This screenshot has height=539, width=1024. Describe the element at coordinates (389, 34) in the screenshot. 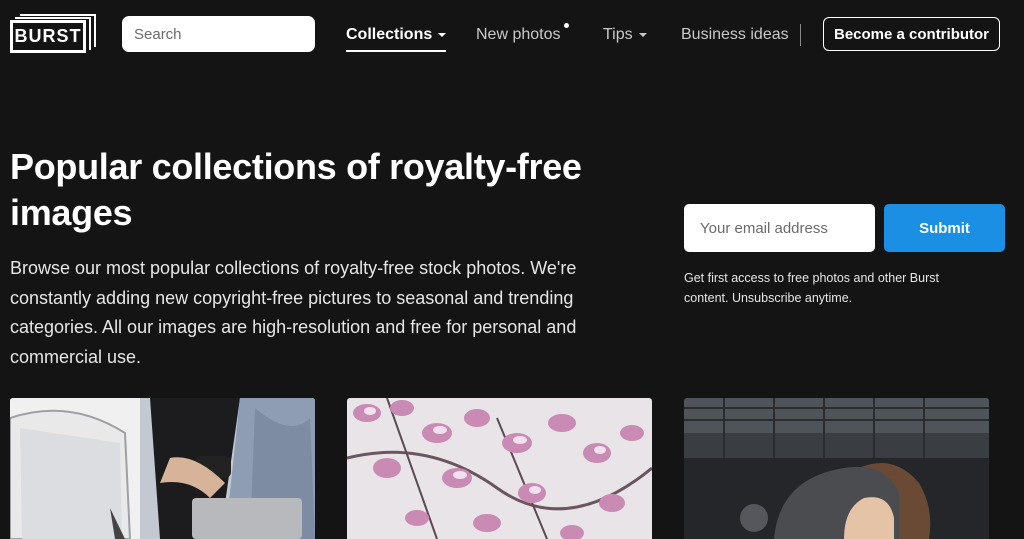

I see `nav-collections-label: Collections` at that location.